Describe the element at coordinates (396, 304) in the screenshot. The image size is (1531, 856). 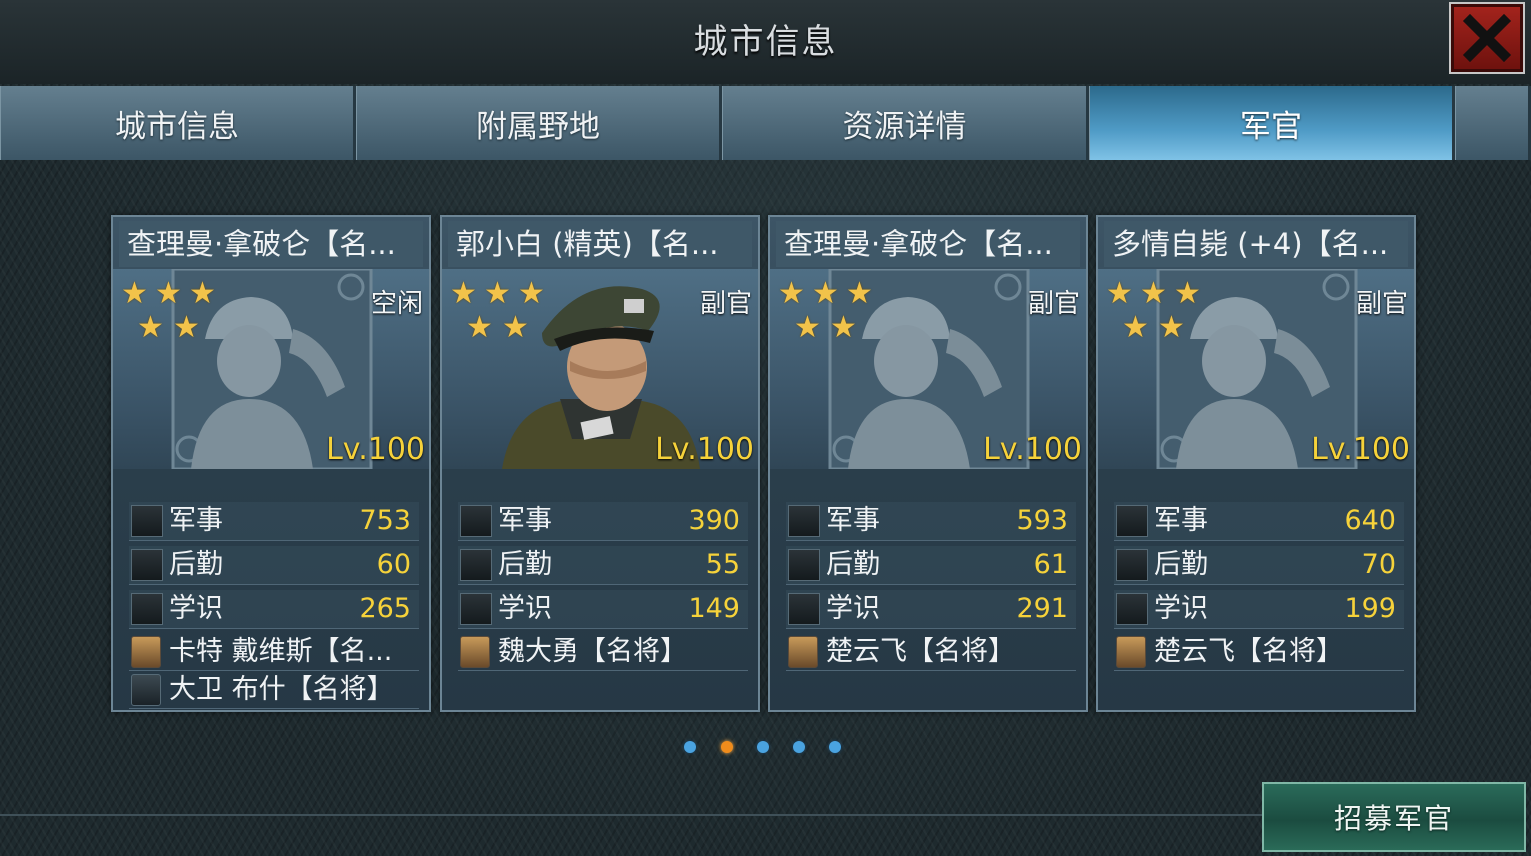
I see `officer-status: 空闲` at that location.